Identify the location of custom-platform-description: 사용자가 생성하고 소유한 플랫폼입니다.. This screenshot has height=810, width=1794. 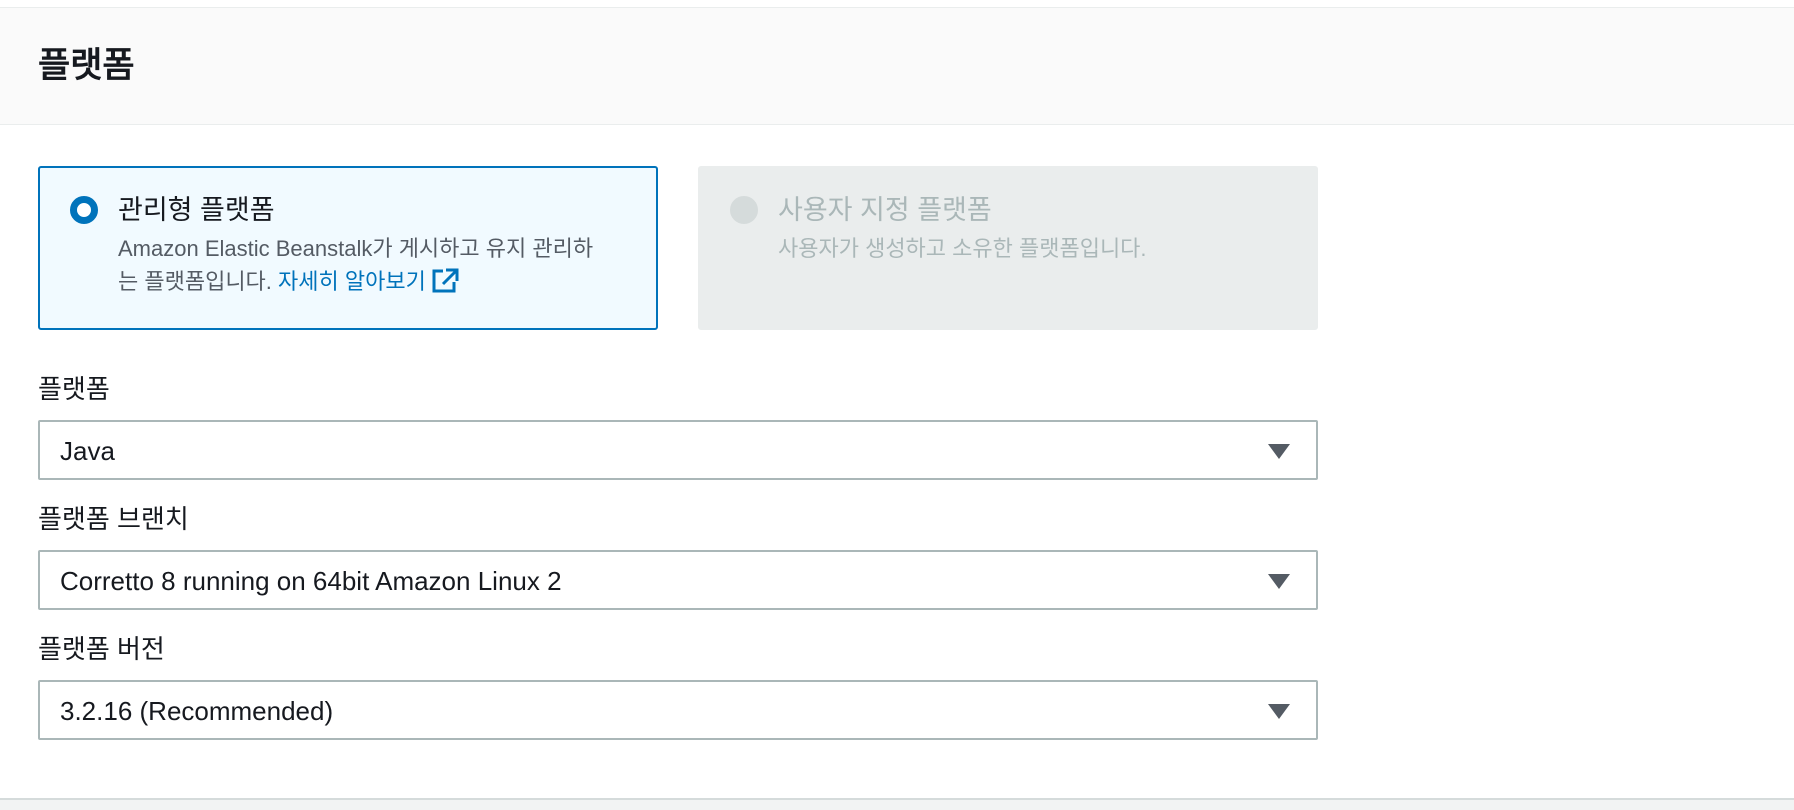
(962, 248).